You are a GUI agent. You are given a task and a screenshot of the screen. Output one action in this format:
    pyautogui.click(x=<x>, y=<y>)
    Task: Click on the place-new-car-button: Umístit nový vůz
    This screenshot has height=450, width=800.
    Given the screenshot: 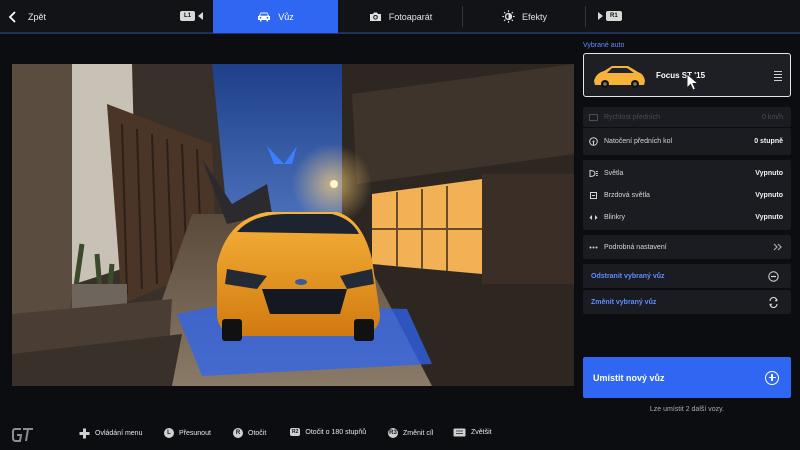 What is the action you would take?
    pyautogui.click(x=687, y=377)
    